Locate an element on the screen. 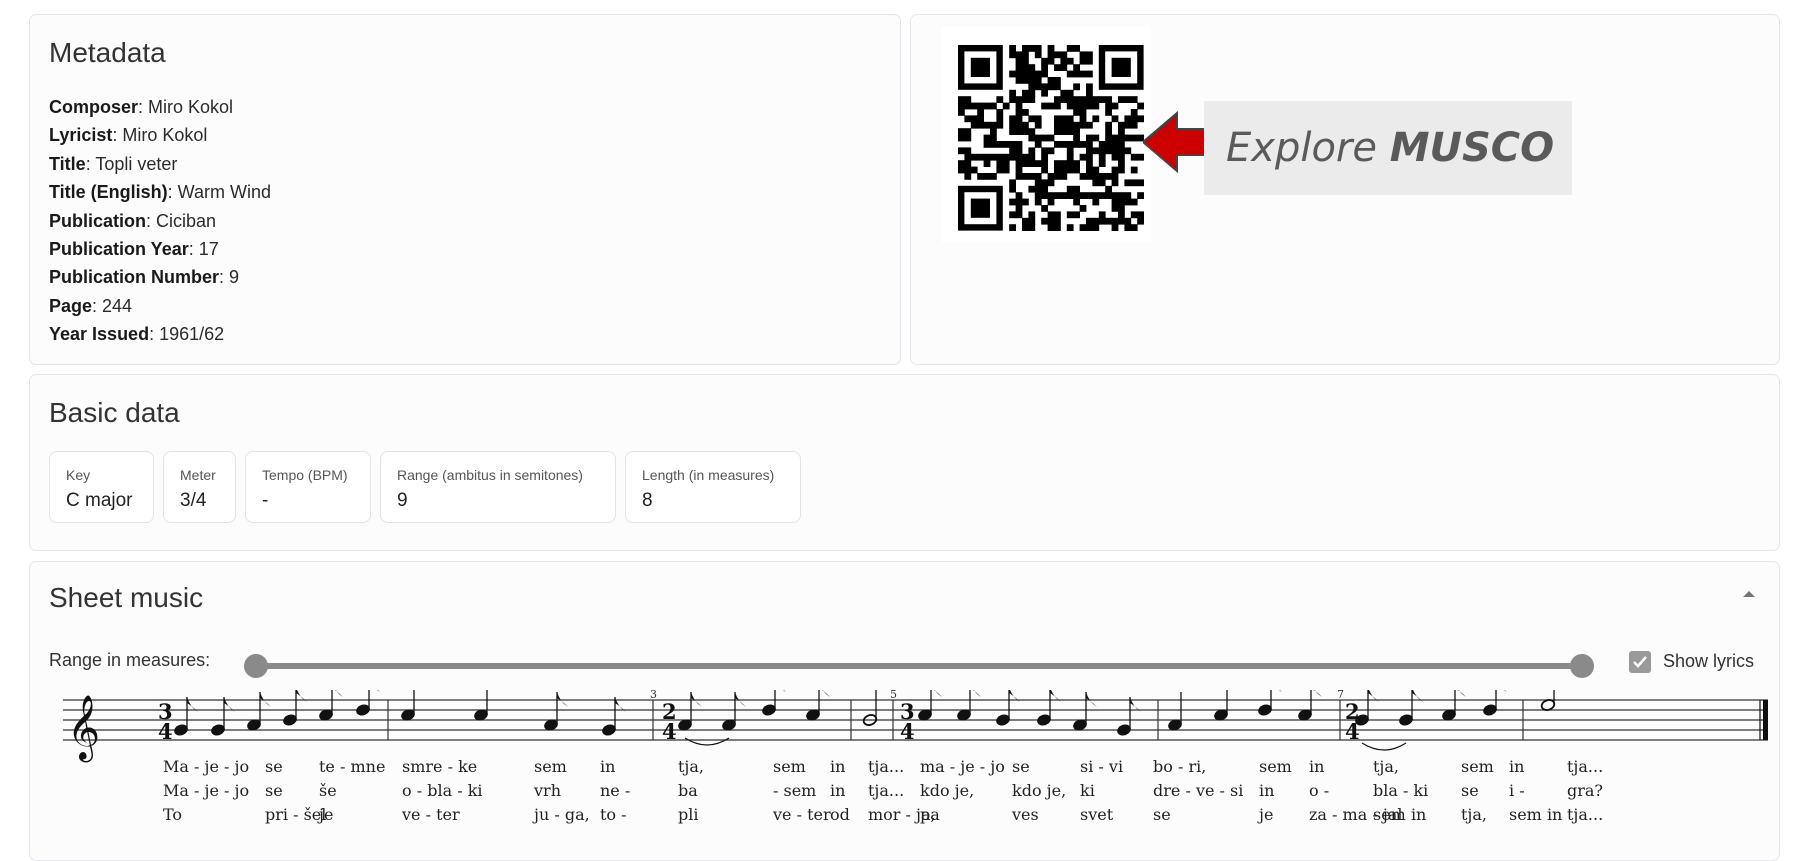 Image resolution: width=1800 pixels, height=861 pixels. show-lyrics-label: Show lyrics is located at coordinates (1709, 661).